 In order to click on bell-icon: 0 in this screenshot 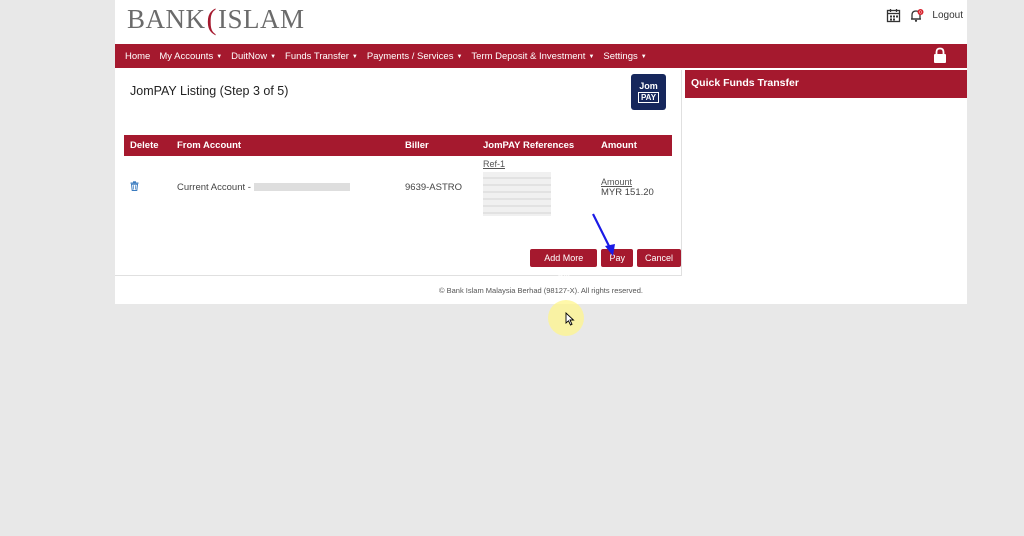, I will do `click(916, 15)`.